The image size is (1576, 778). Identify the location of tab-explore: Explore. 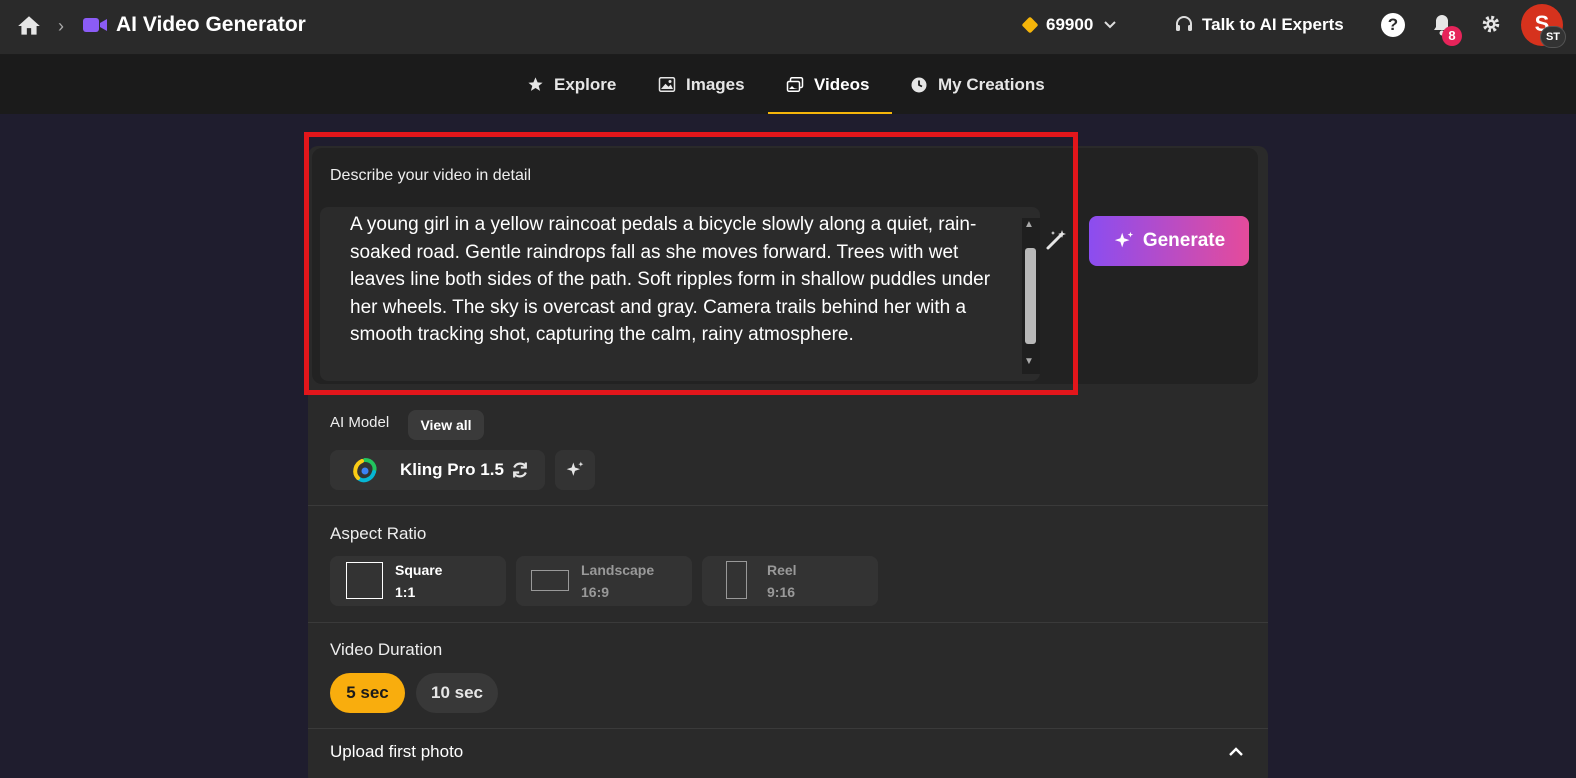
(571, 84).